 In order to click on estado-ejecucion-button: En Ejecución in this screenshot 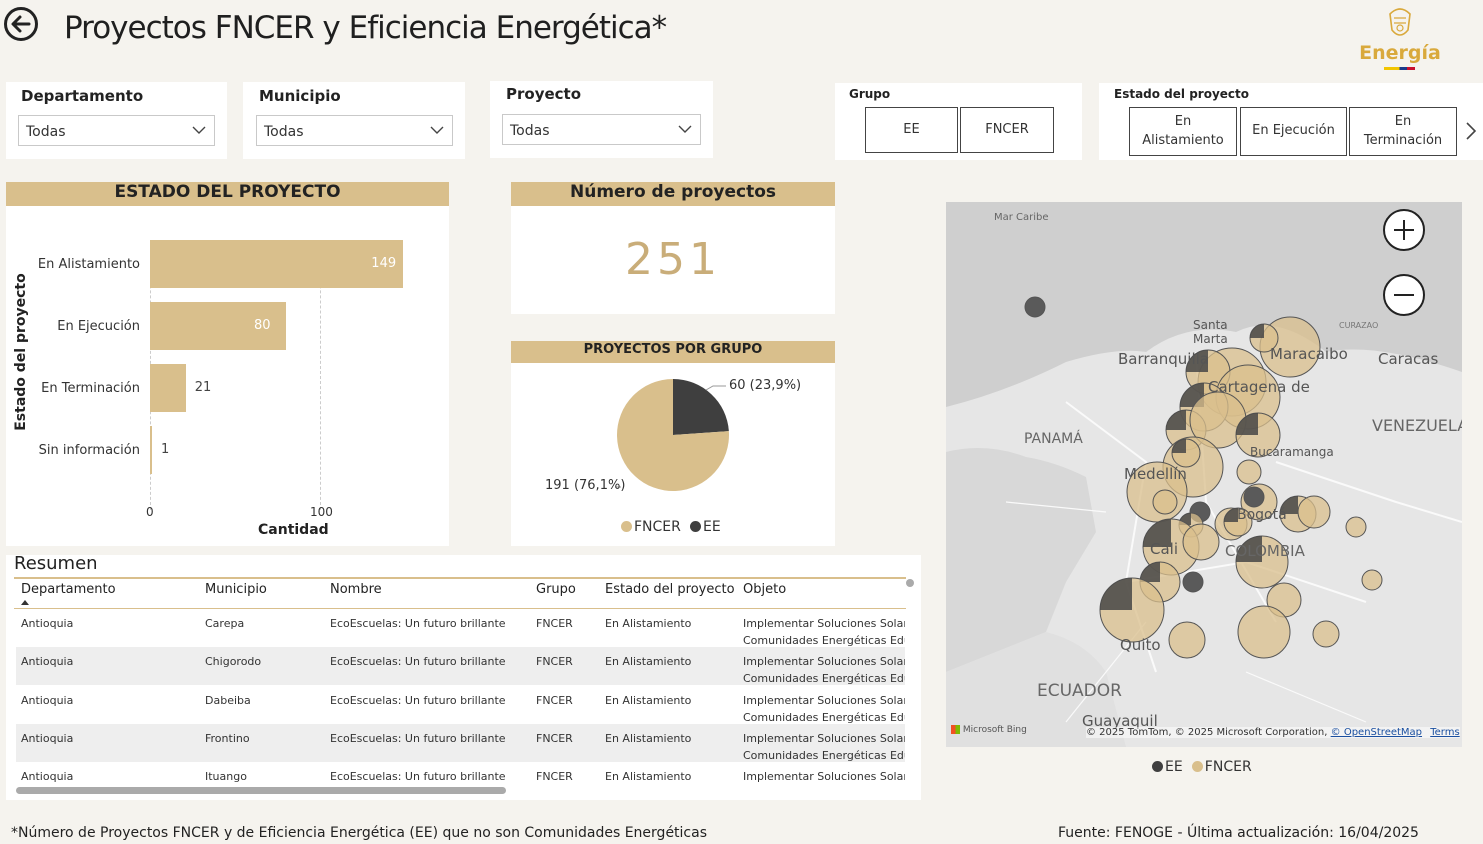, I will do `click(1293, 131)`.